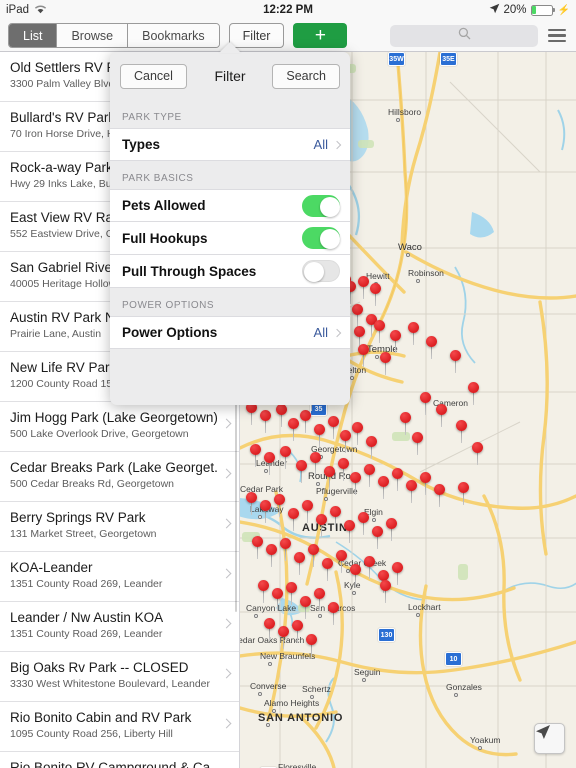 The image size is (576, 768). What do you see at coordinates (83, 534) in the screenshot?
I see `list-item-subtitle: 131 Market Street, Georgetown` at bounding box center [83, 534].